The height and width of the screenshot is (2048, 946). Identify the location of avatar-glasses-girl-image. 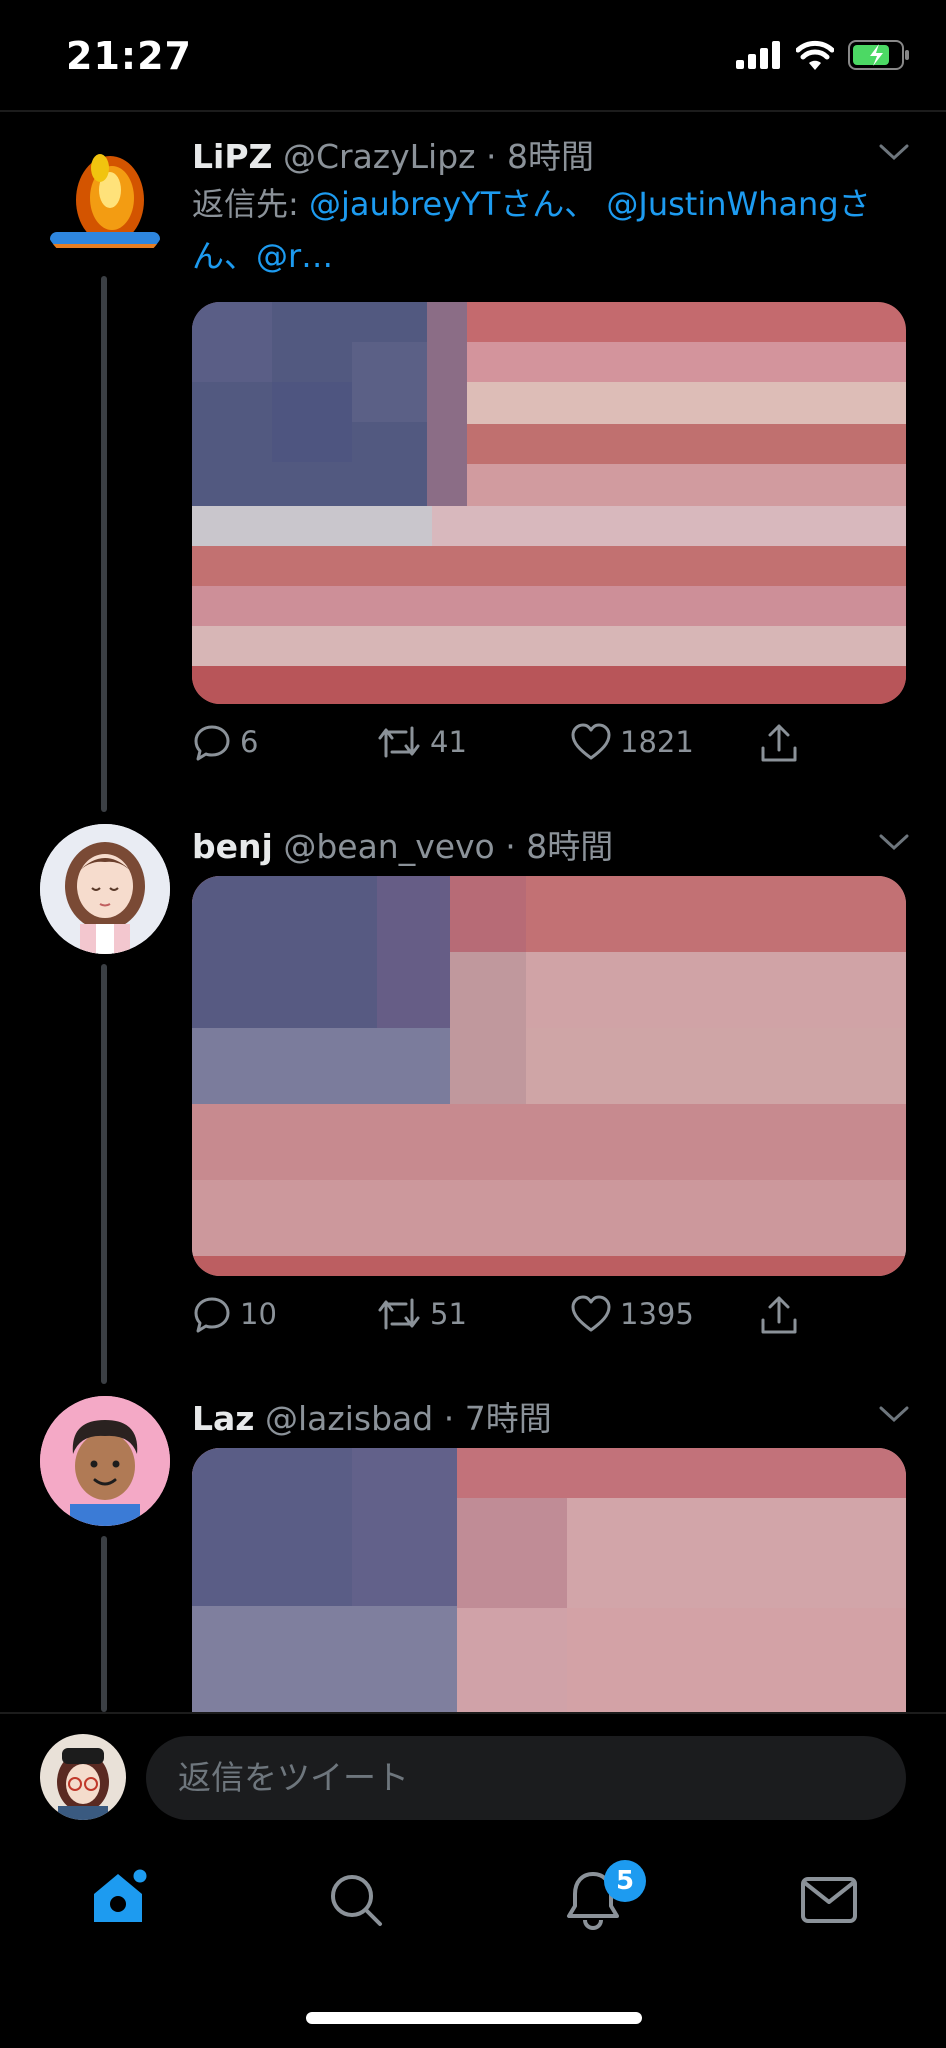
(83, 1777).